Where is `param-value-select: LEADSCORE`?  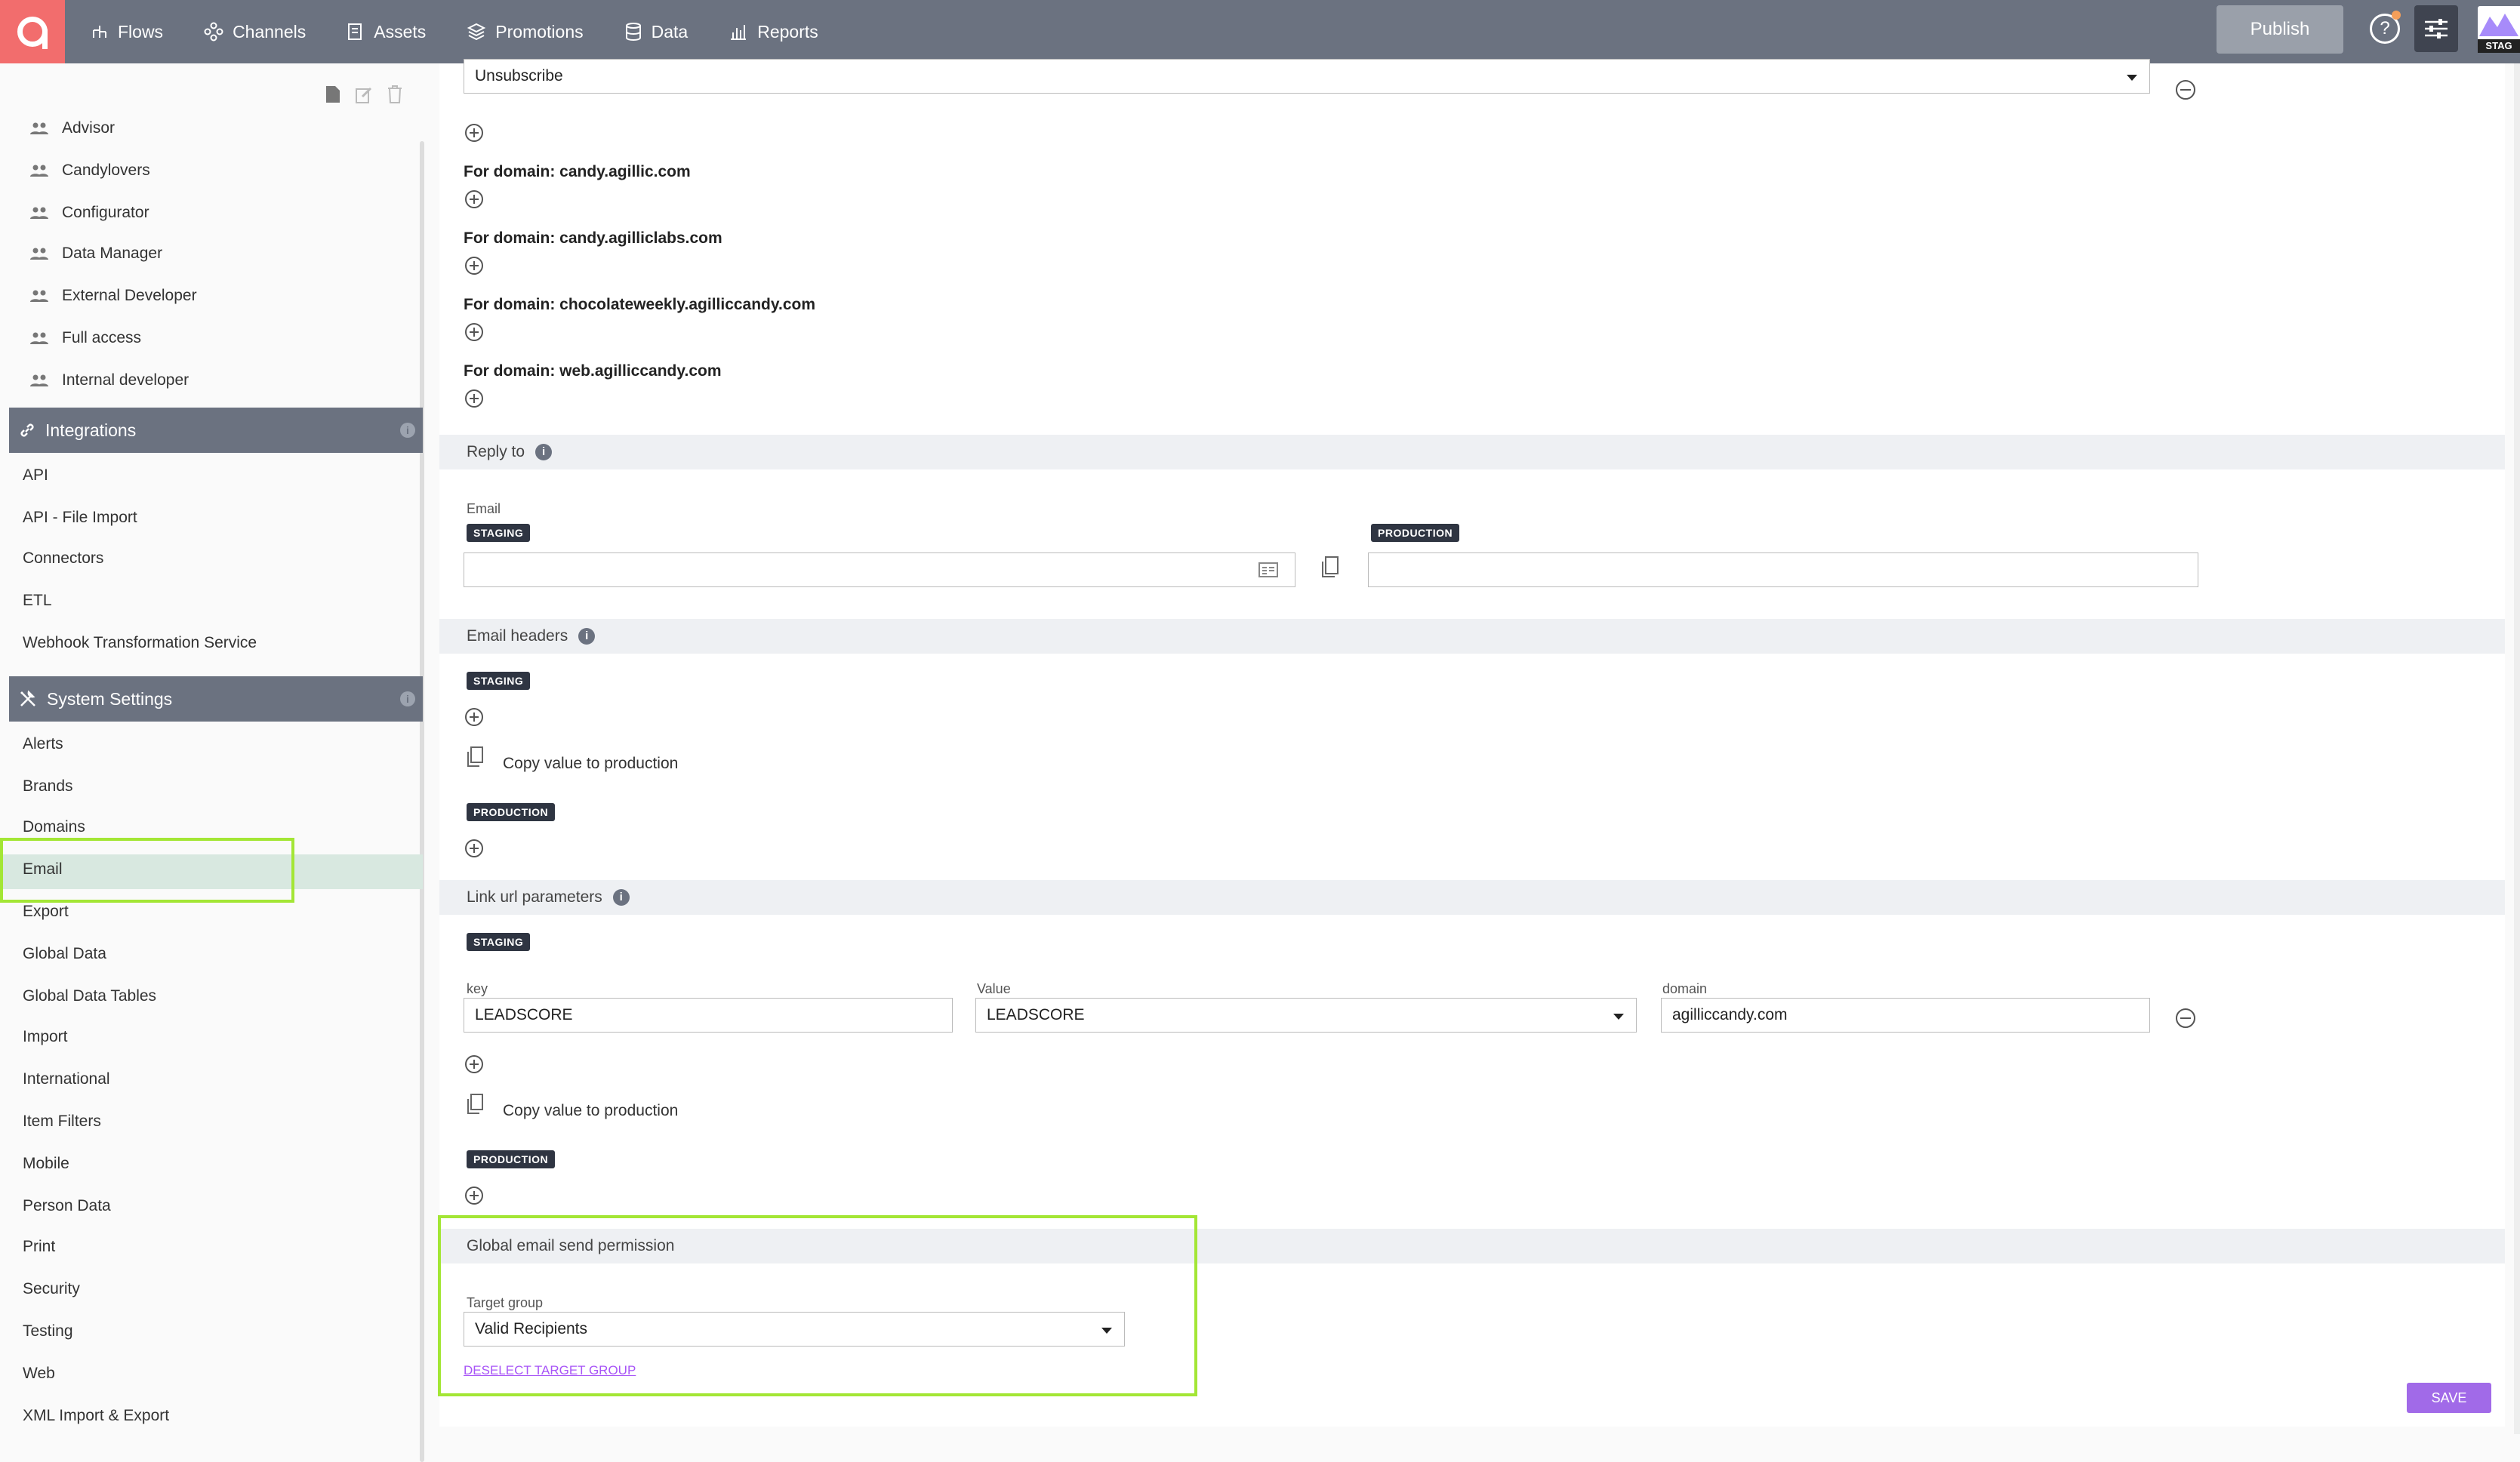
param-value-select: LEADSCORE is located at coordinates (1306, 1015).